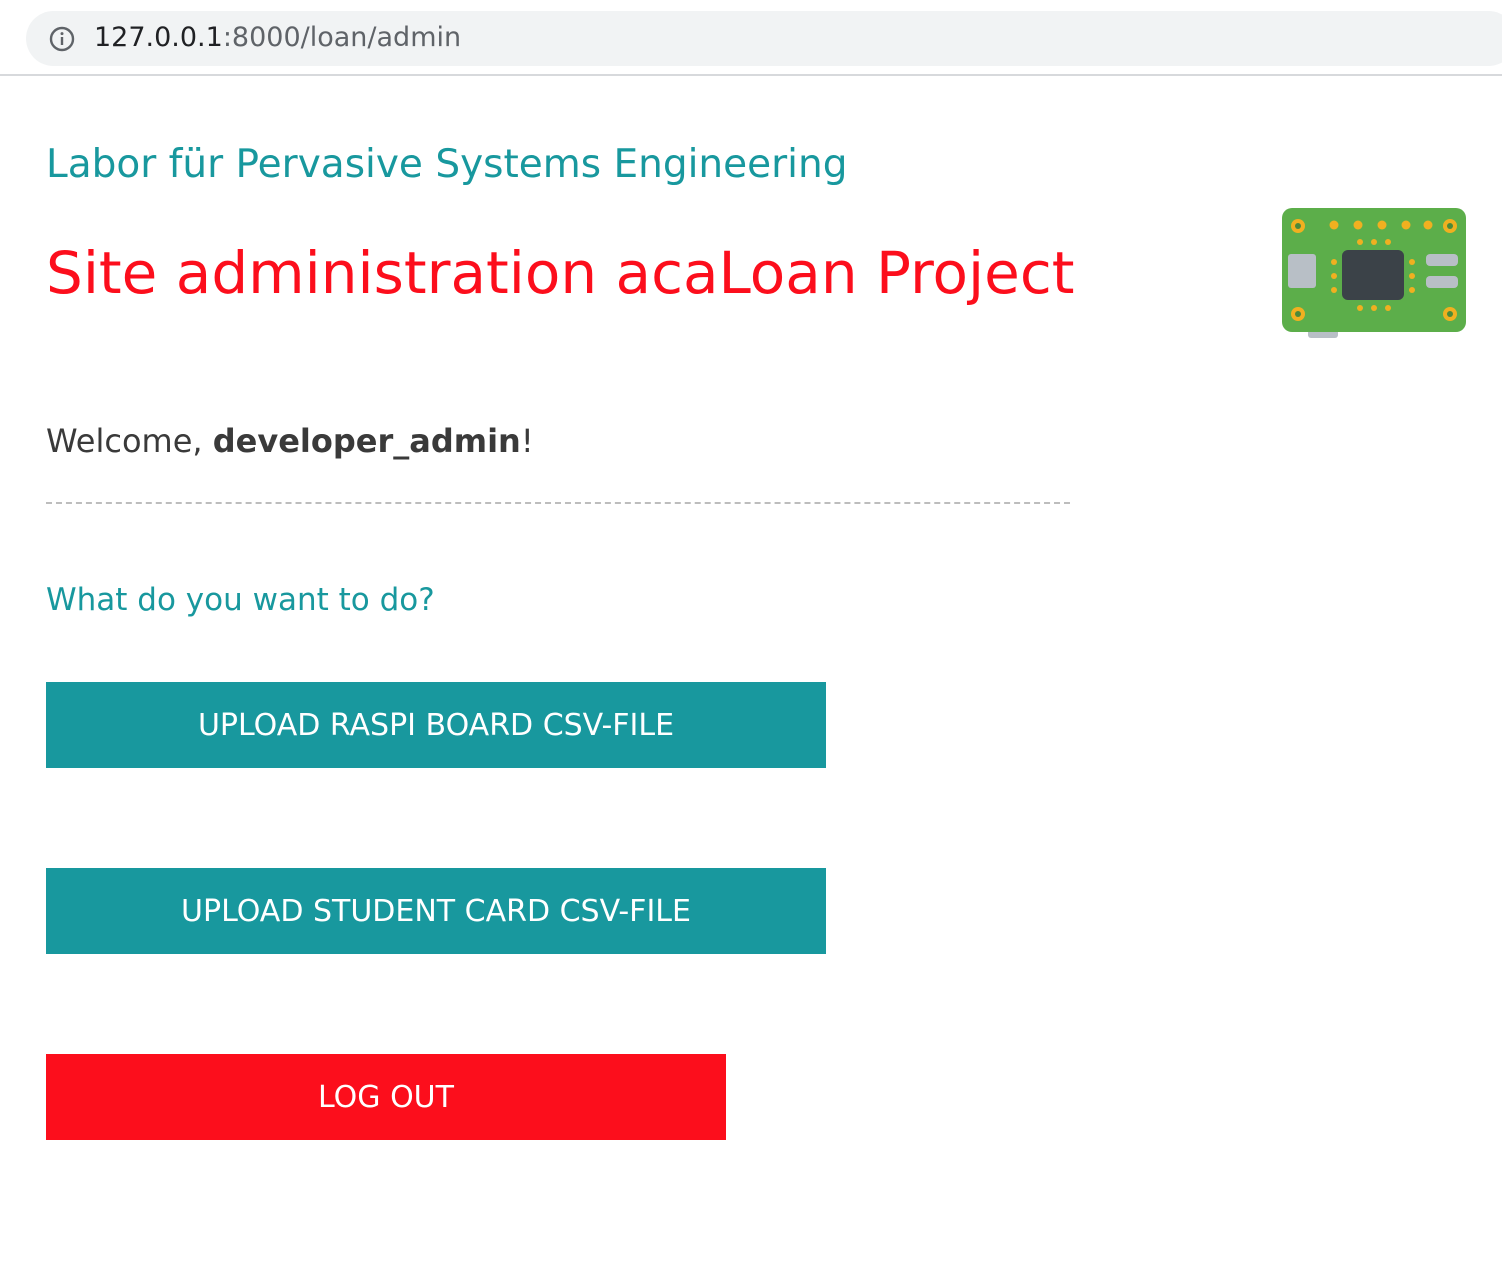  Describe the element at coordinates (560, 273) in the screenshot. I see `page-title: Site administration acaLoan Project` at that location.